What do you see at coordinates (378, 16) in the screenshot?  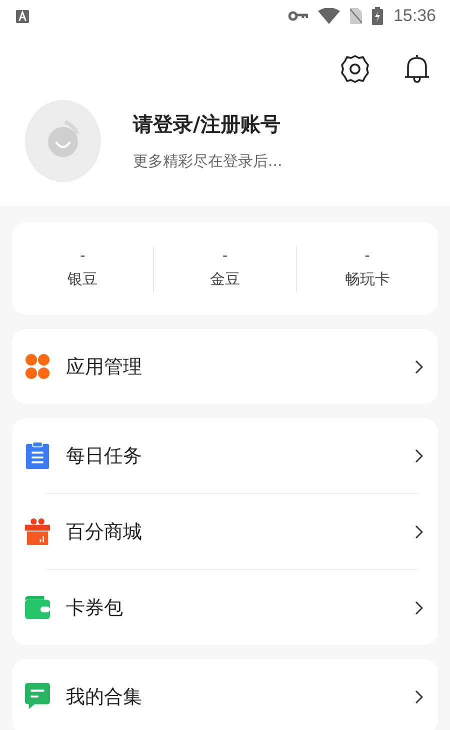 I see `battery-icon` at bounding box center [378, 16].